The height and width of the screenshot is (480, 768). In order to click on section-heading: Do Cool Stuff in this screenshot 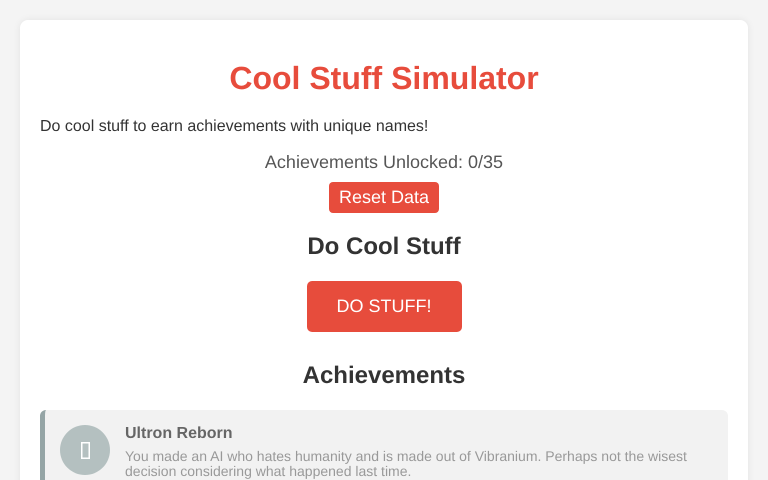, I will do `click(384, 247)`.